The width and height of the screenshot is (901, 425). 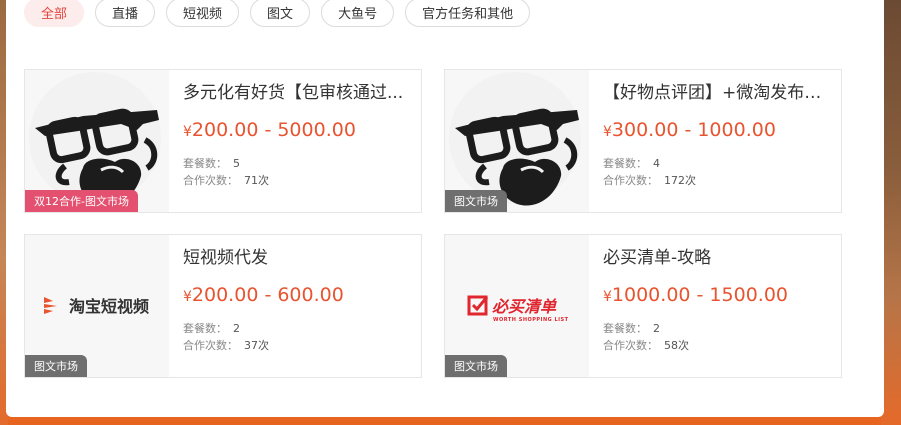 I want to click on filter-tab-image-text: 图文, so click(x=280, y=13).